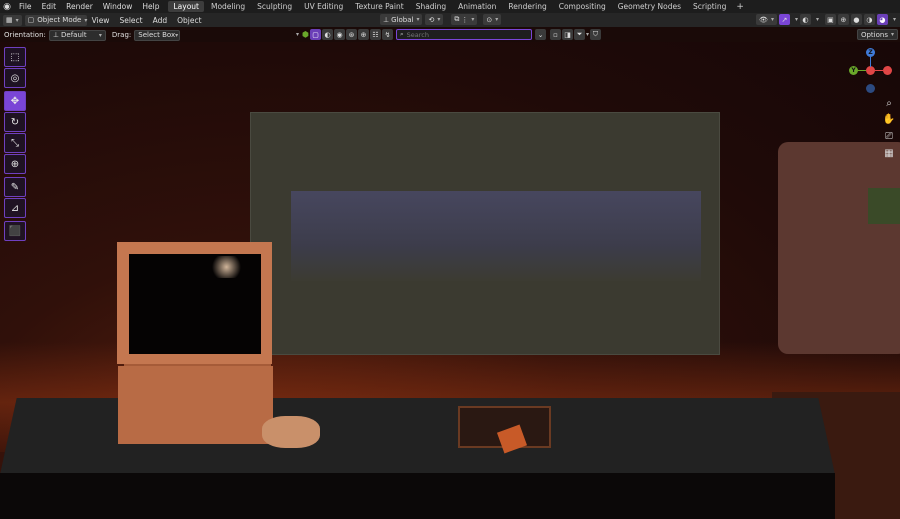 This screenshot has height=519, width=900. Describe the element at coordinates (889, 153) in the screenshot. I see `grid-view-icon: ▦` at that location.